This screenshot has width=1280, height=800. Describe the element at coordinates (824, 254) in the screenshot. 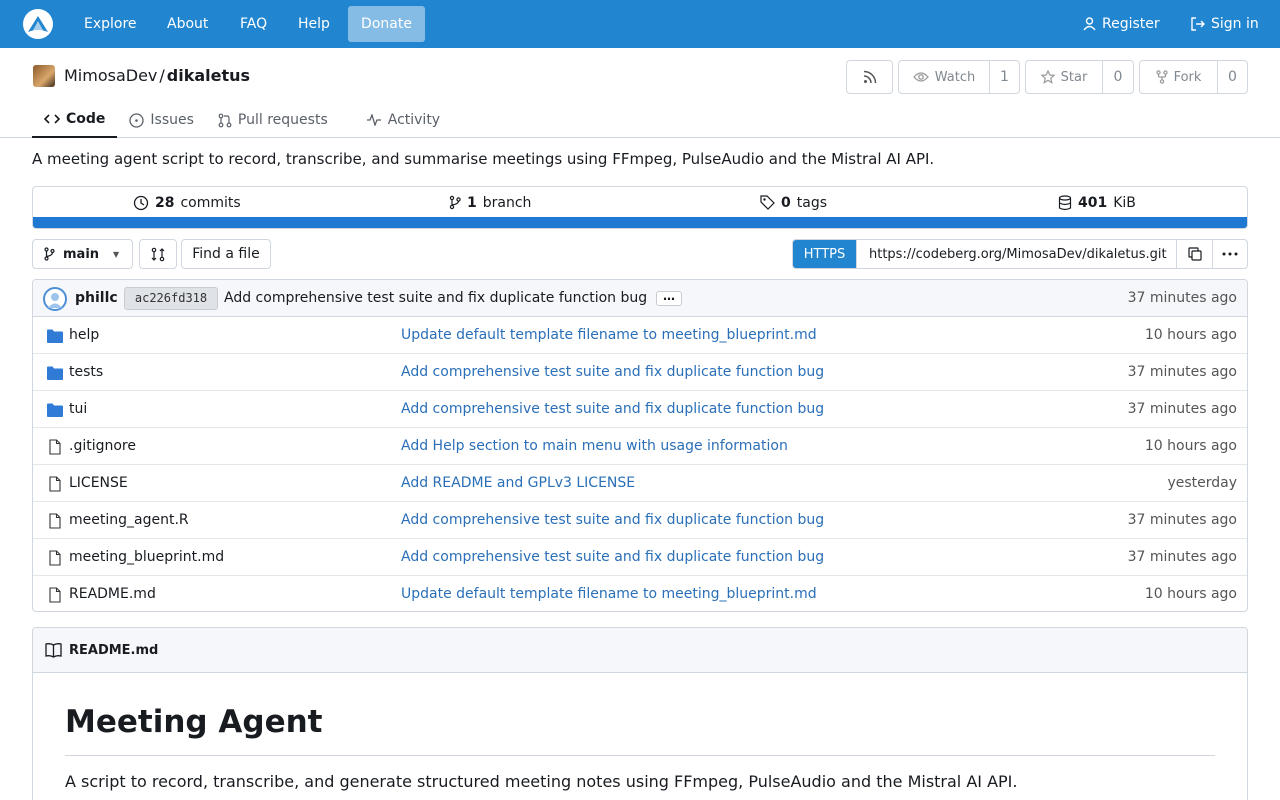

I see `https-protocol-button: HTTPS` at that location.